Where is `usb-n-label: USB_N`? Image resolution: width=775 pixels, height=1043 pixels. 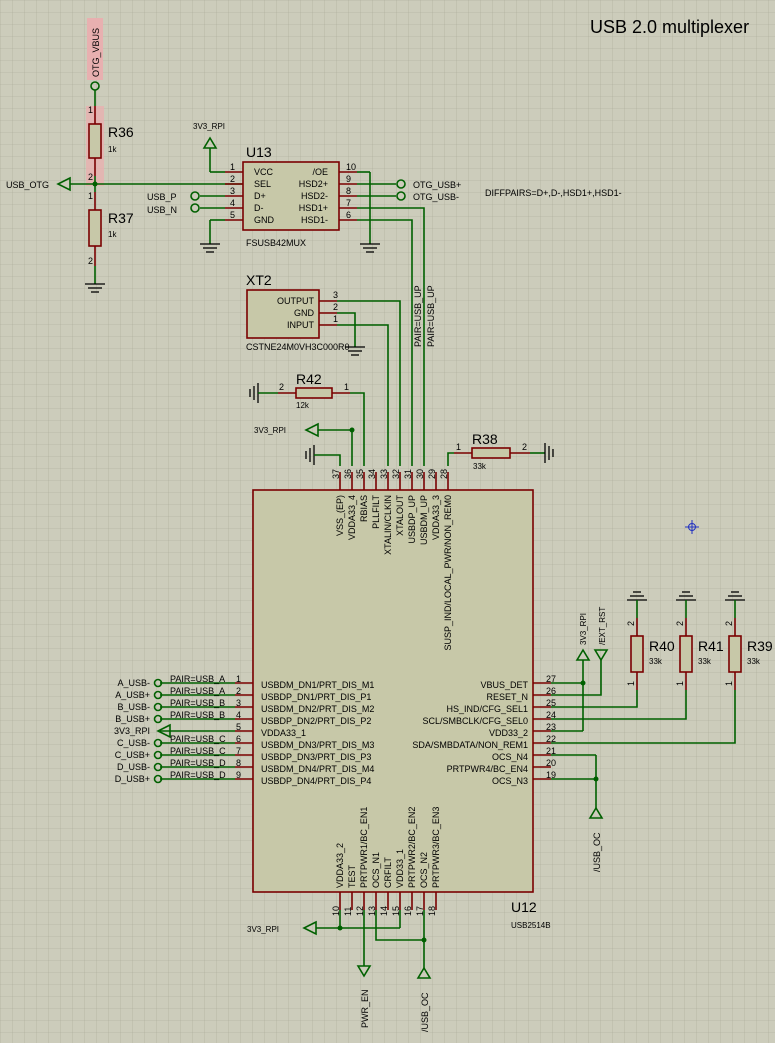 usb-n-label: USB_N is located at coordinates (162, 210).